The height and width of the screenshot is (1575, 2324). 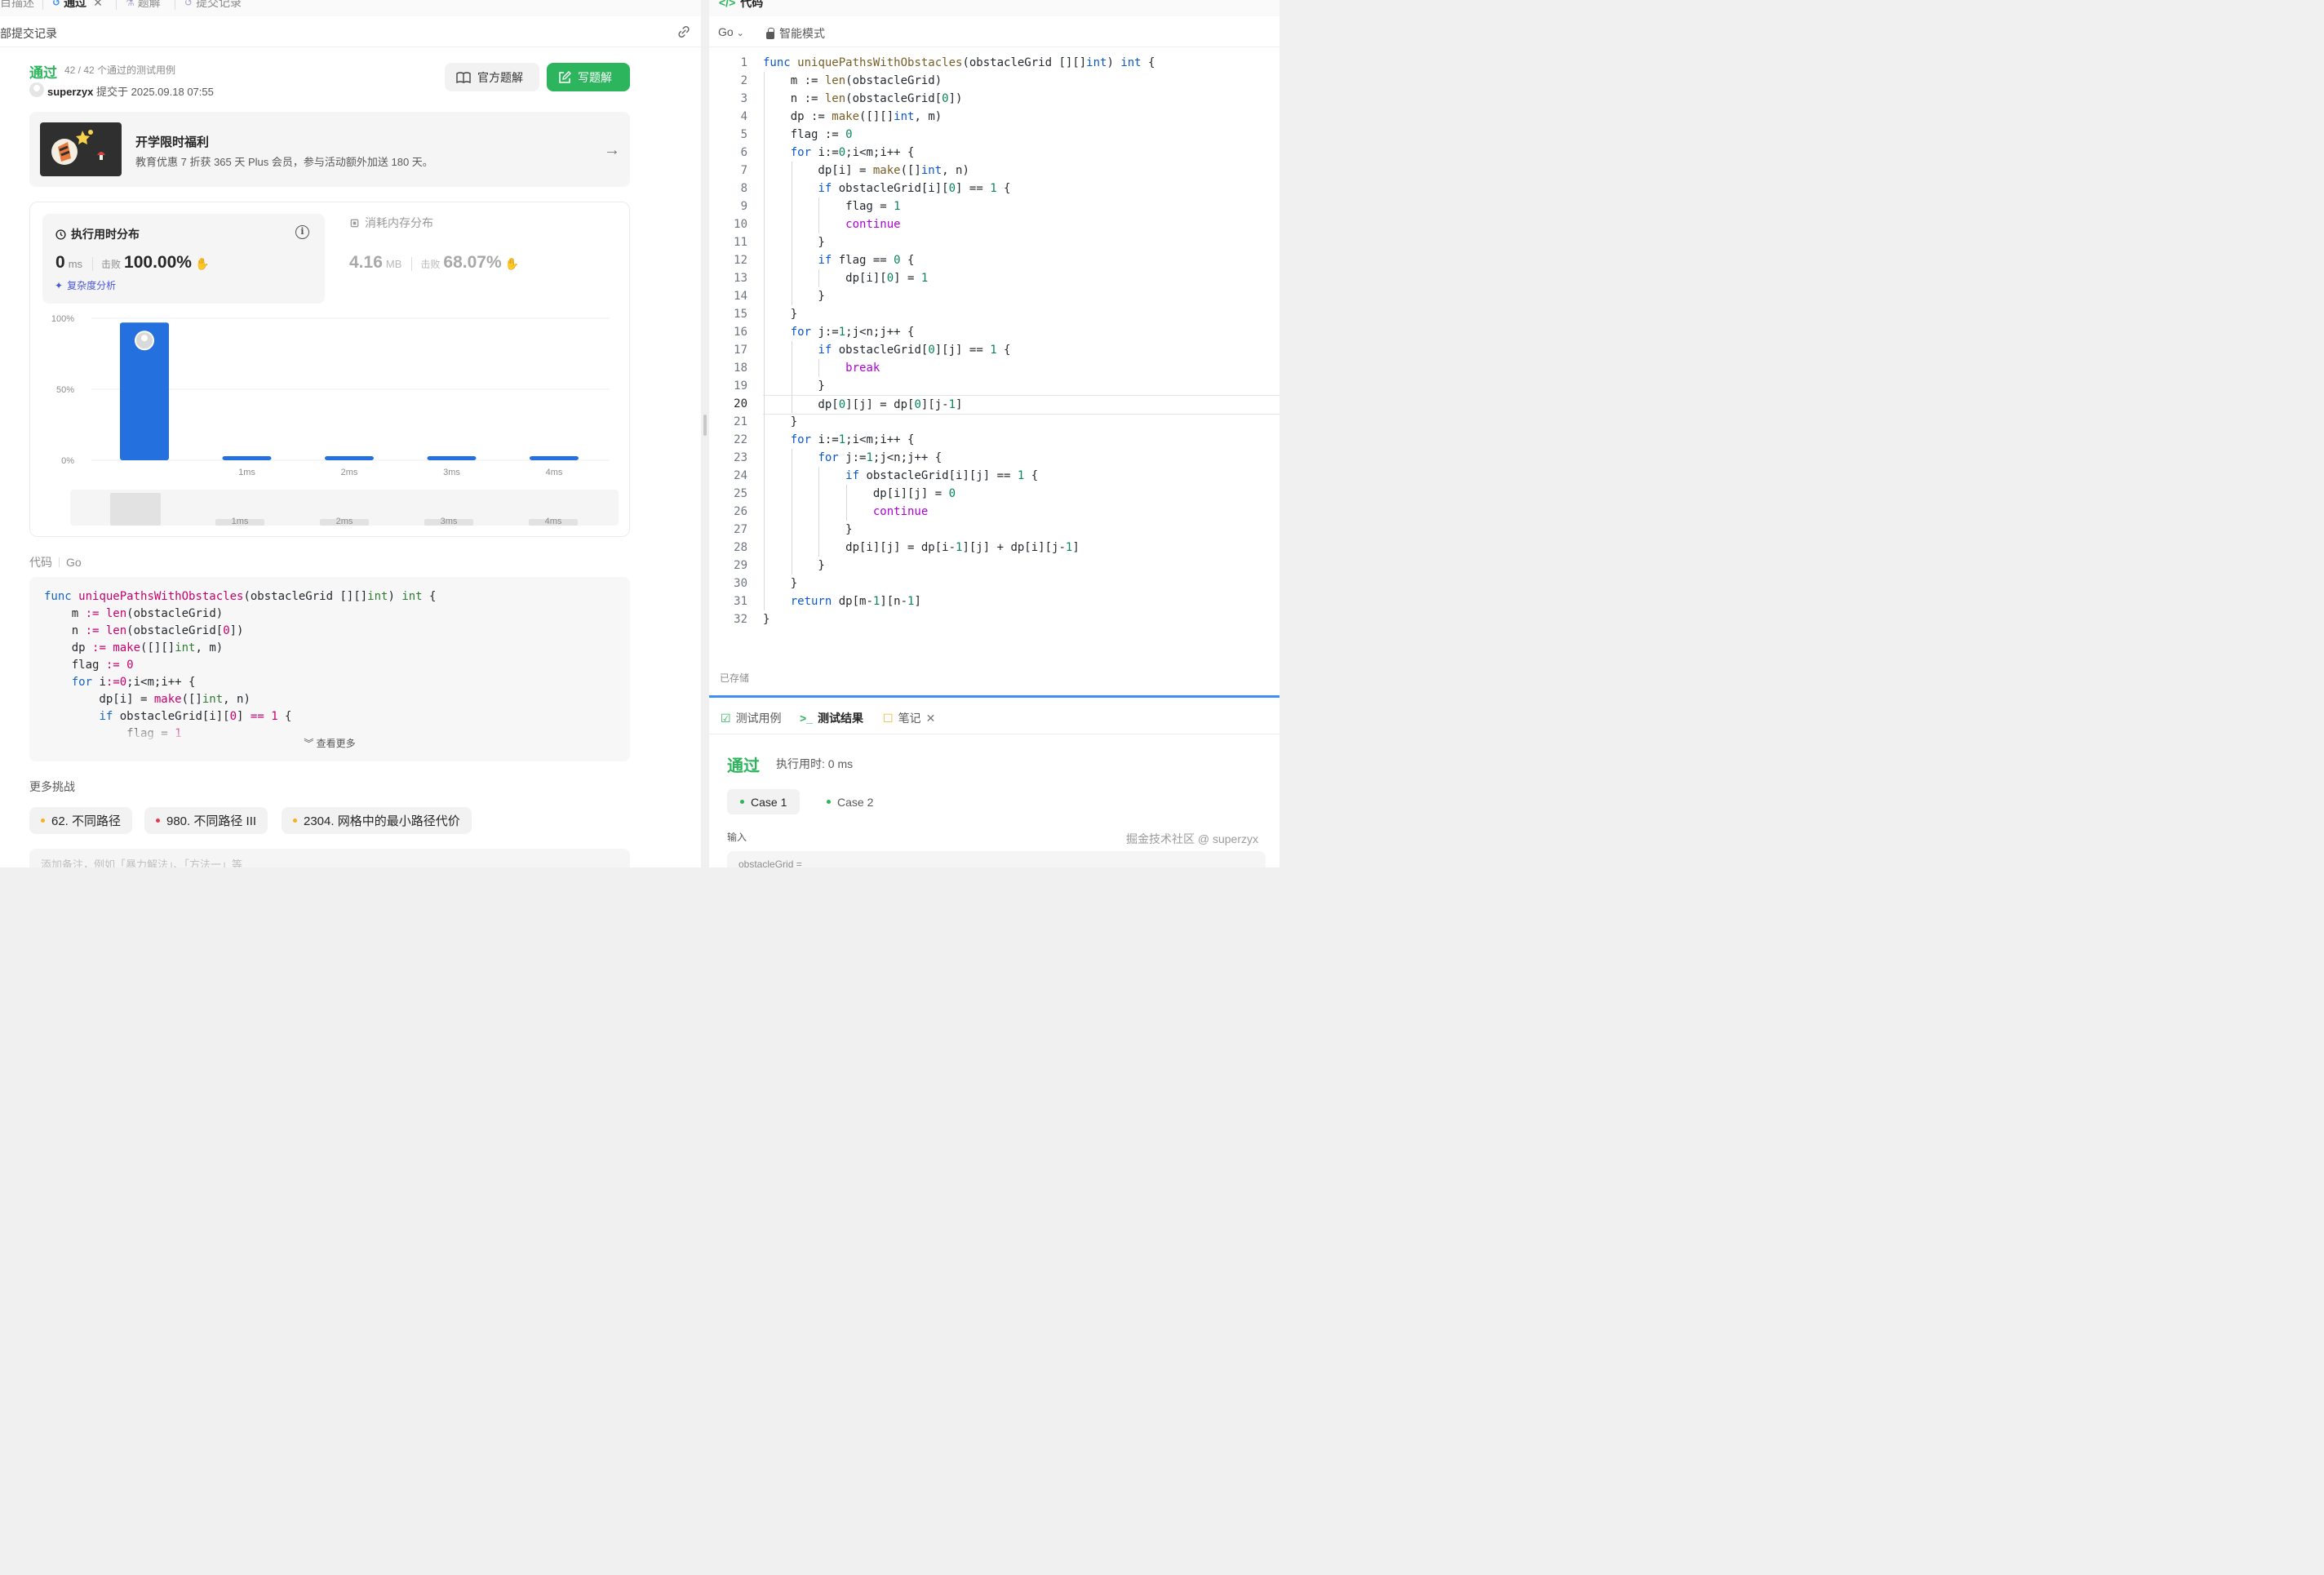 I want to click on tab-testcases: ☑ 测试用例, so click(x=752, y=718).